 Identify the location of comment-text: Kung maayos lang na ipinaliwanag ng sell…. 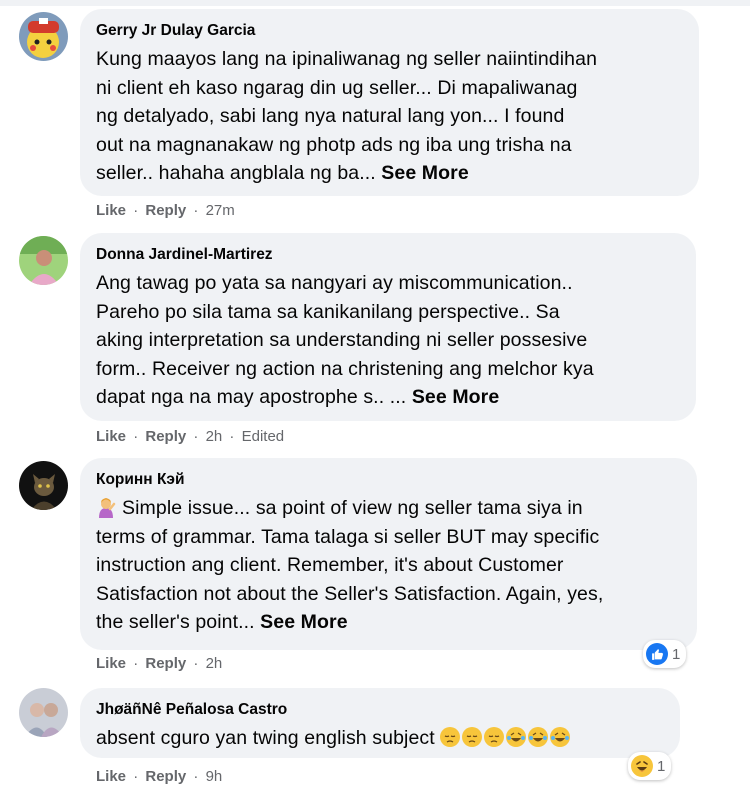
(389, 116).